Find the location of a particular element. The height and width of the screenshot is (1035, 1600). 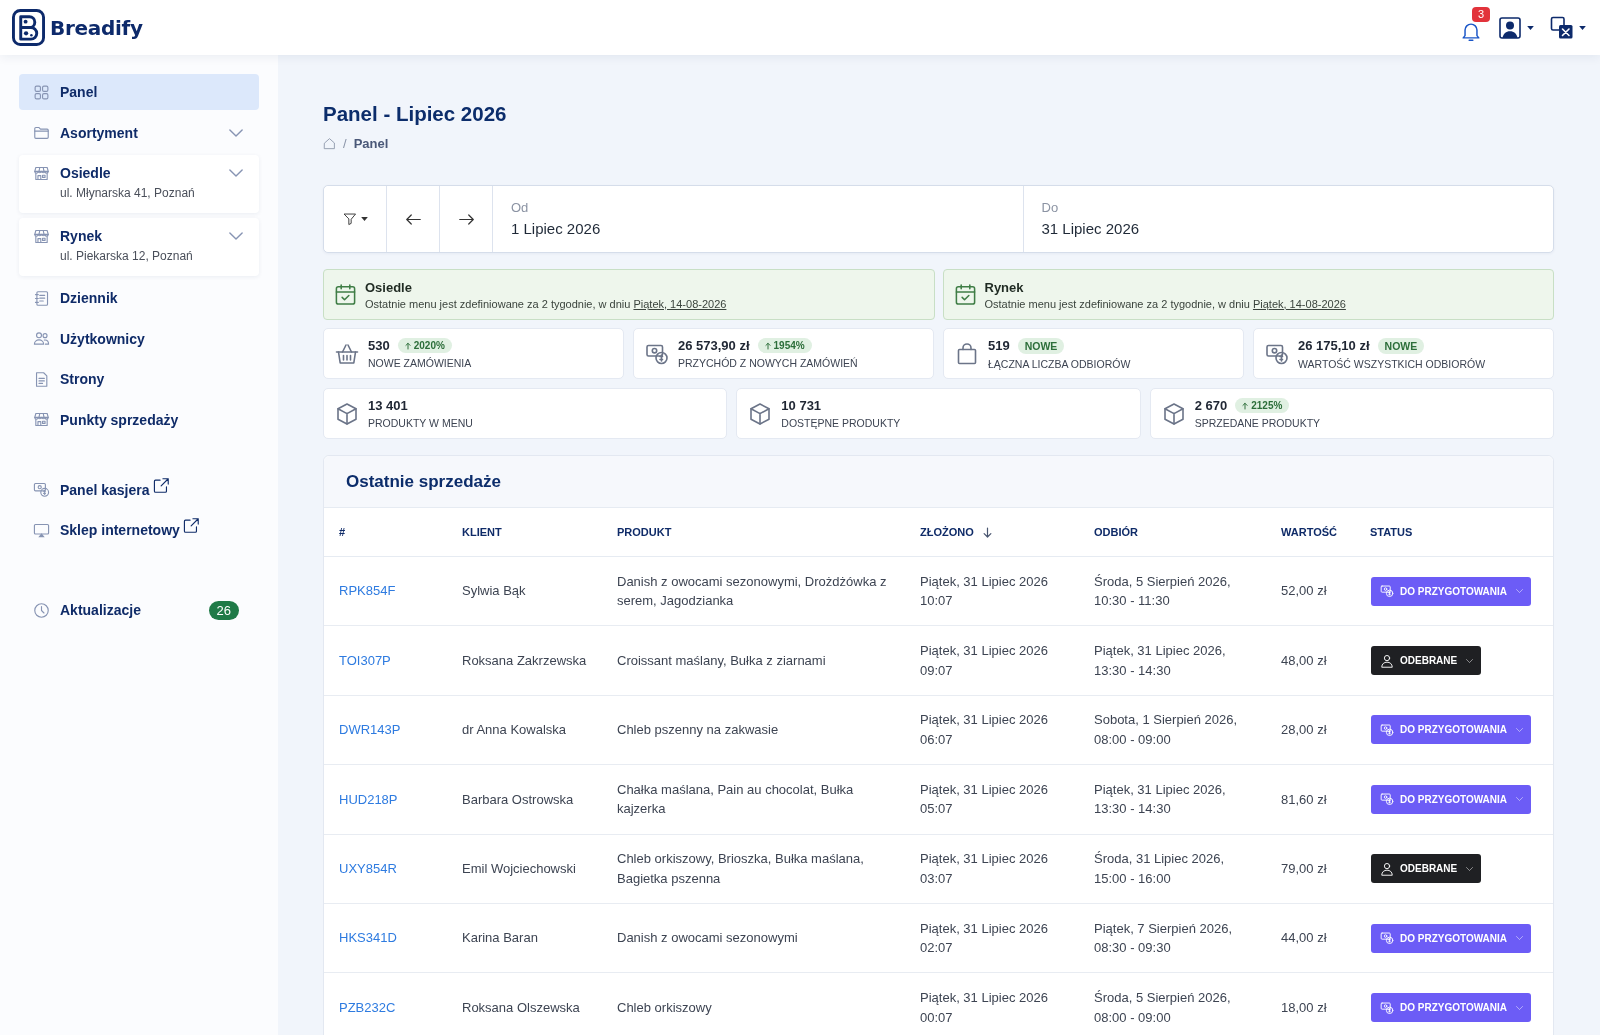

monitor-icon is located at coordinates (41, 530).